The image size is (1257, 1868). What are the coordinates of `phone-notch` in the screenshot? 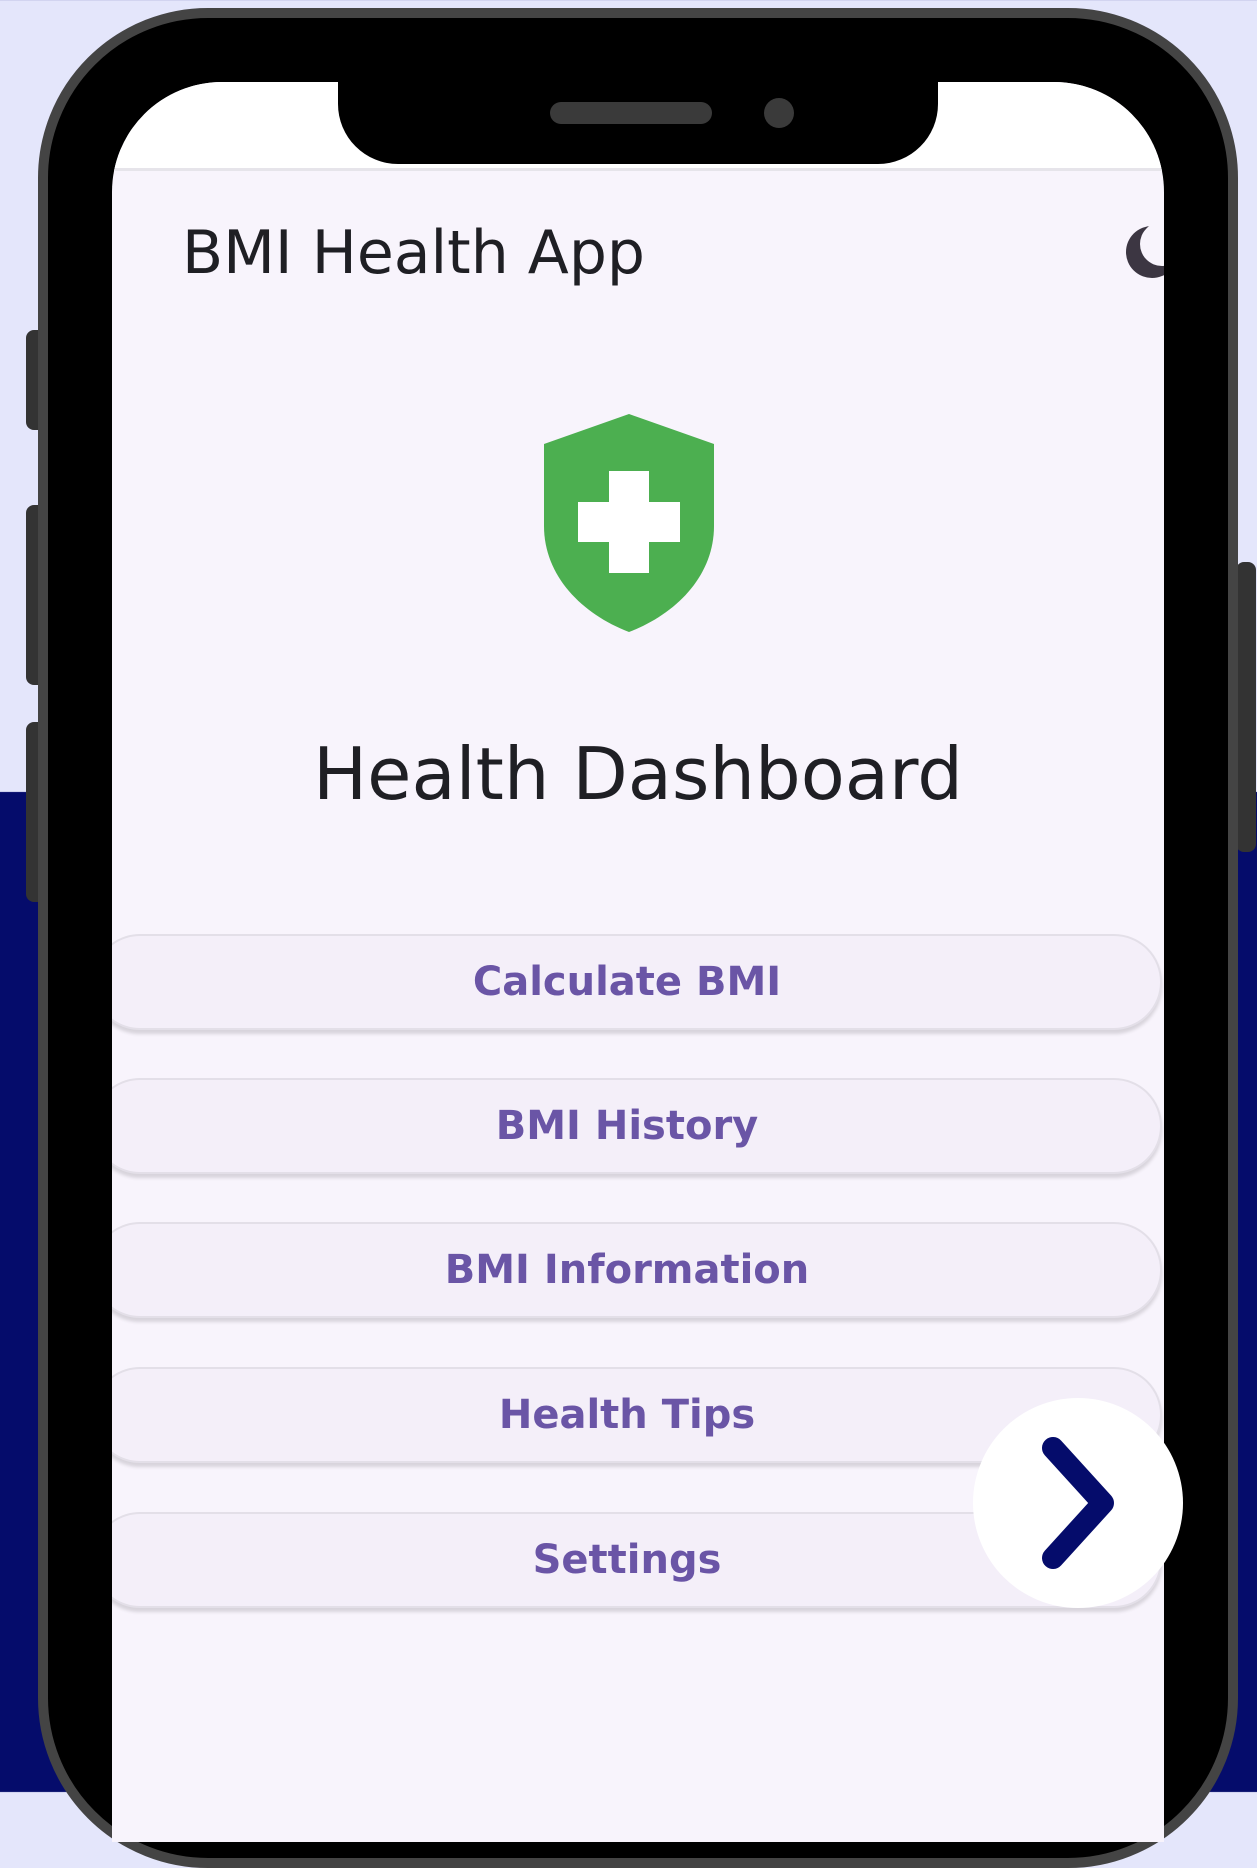 It's located at (638, 119).